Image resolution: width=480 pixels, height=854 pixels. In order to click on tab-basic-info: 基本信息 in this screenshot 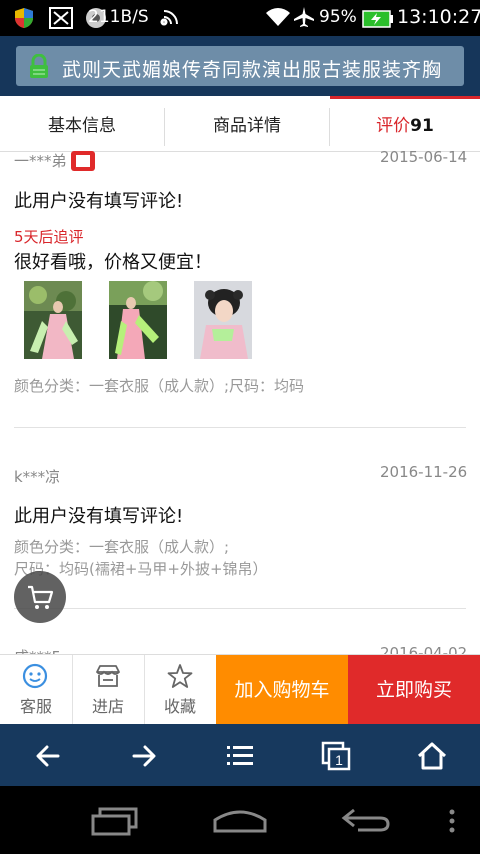, I will do `click(82, 124)`.